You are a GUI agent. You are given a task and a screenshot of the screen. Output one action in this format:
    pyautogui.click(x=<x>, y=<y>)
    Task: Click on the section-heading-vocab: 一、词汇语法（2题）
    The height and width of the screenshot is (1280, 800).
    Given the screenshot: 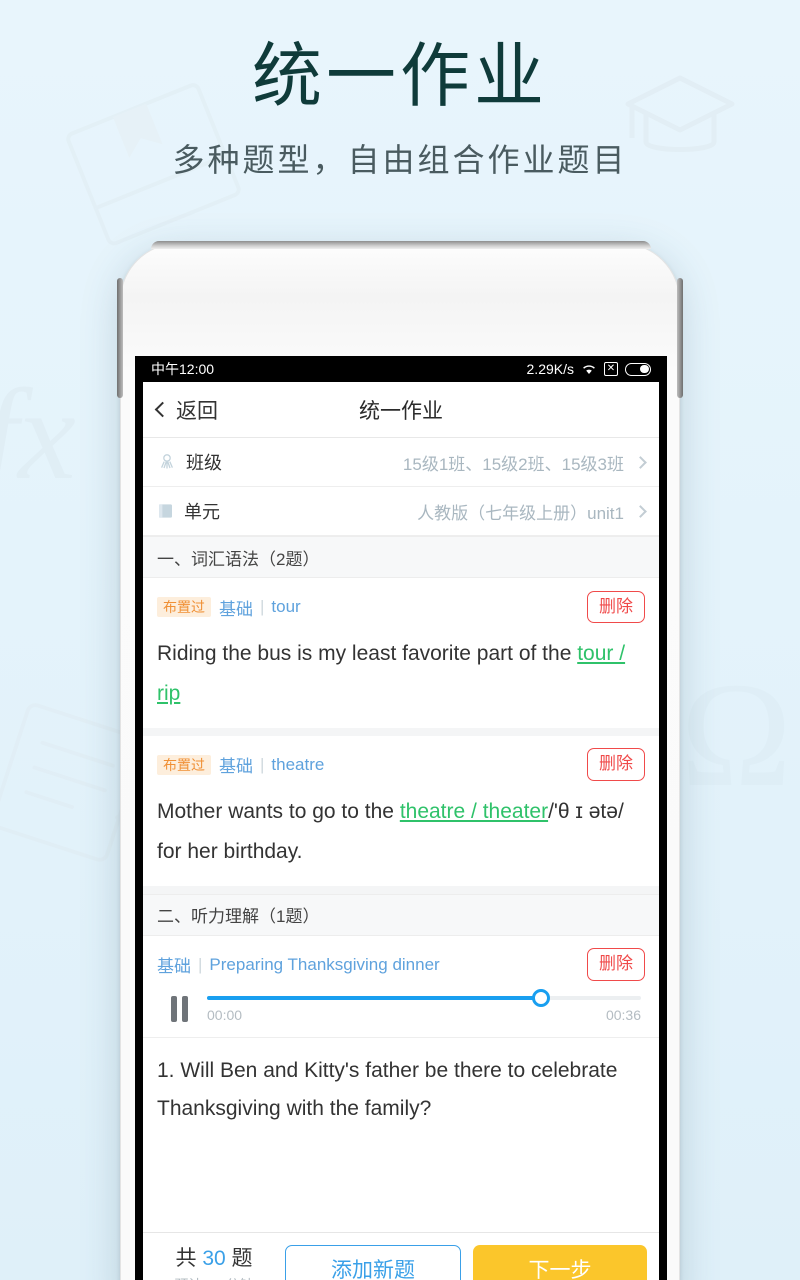 What is the action you would take?
    pyautogui.click(x=401, y=557)
    